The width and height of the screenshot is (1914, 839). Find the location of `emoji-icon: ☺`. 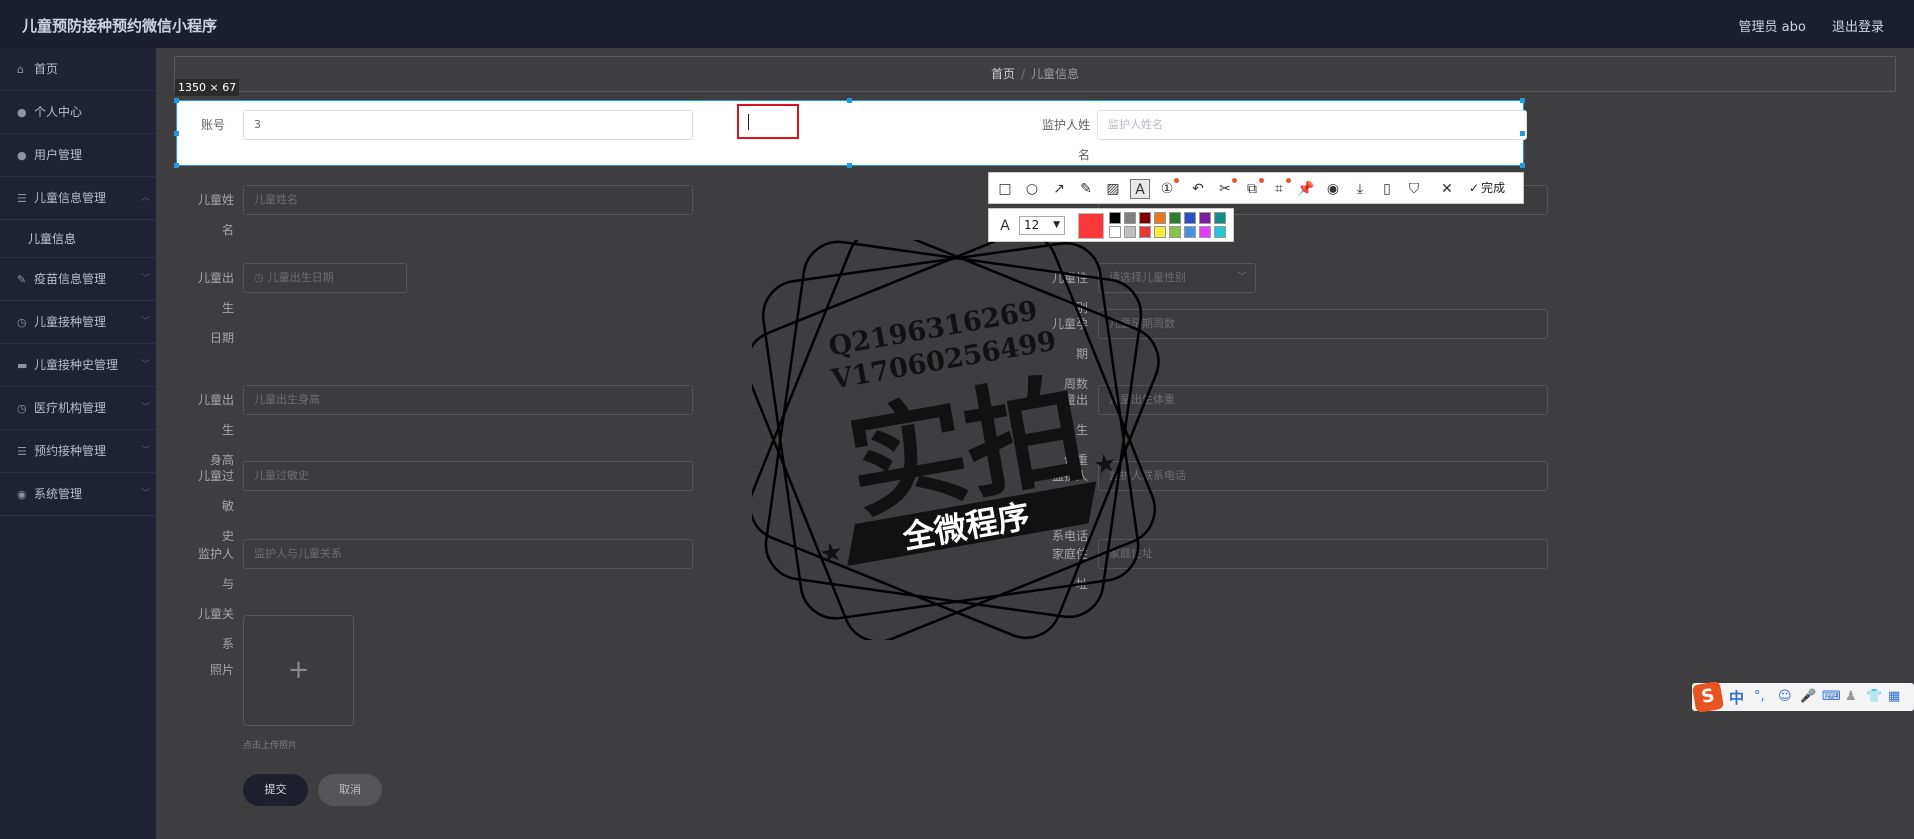

emoji-icon: ☺ is located at coordinates (1785, 696).